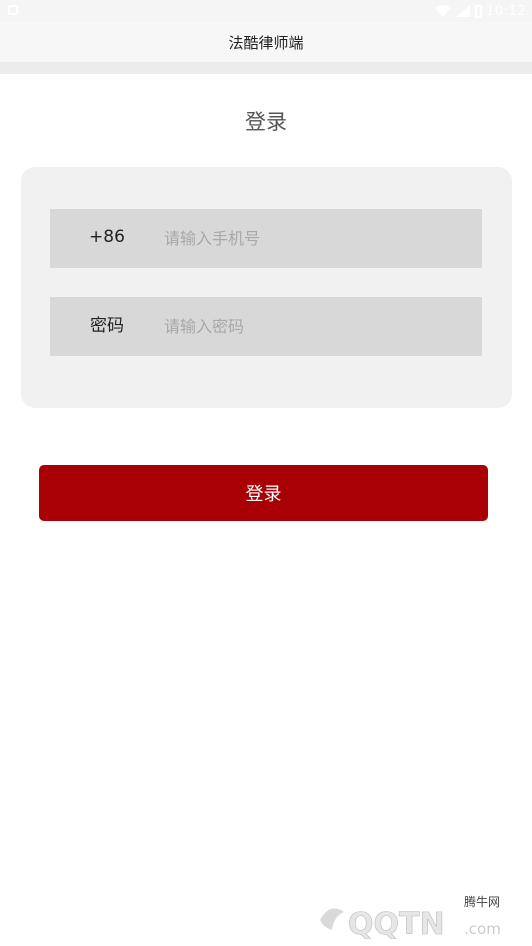 This screenshot has width=532, height=946. I want to click on password-field-row: 密码, so click(266, 326).